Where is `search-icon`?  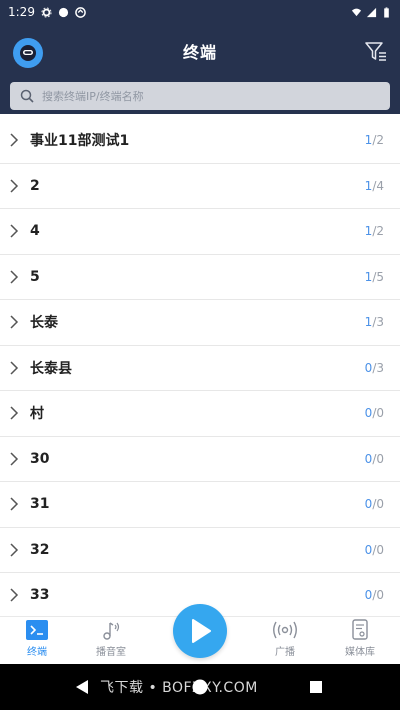 search-icon is located at coordinates (27, 96).